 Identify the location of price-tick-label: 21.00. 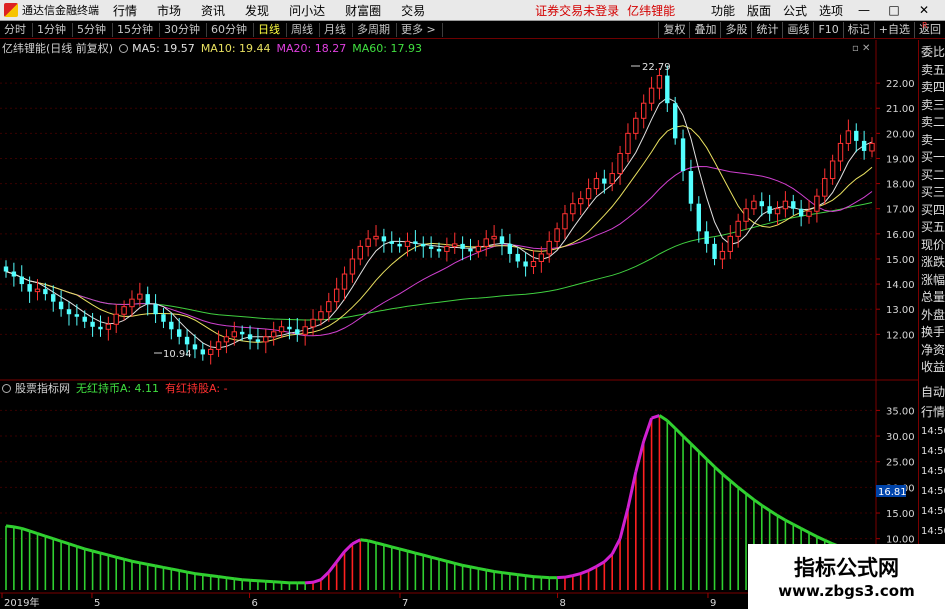
(900, 109).